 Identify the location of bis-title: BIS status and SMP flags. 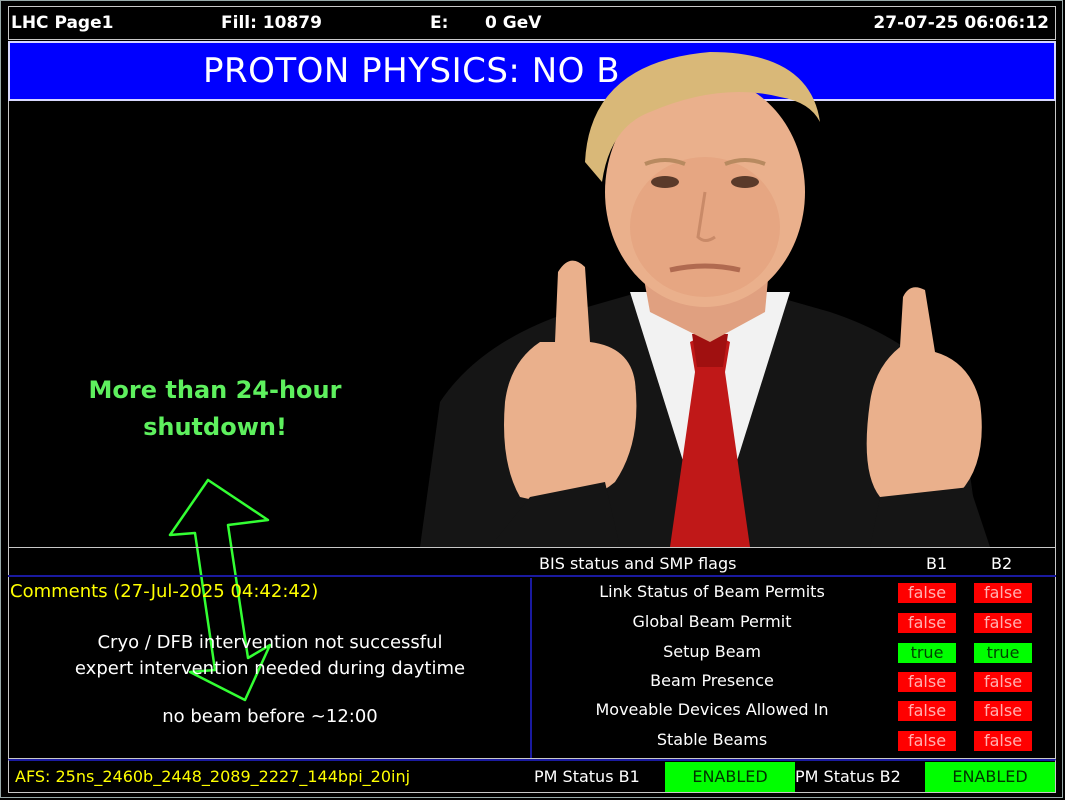
(638, 563).